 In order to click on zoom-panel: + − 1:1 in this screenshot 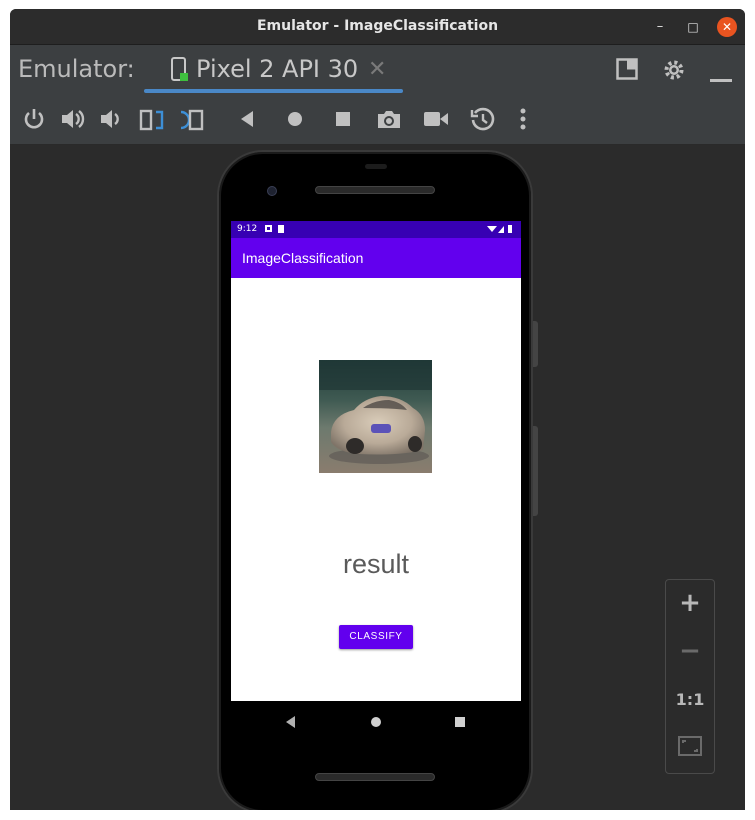, I will do `click(690, 676)`.